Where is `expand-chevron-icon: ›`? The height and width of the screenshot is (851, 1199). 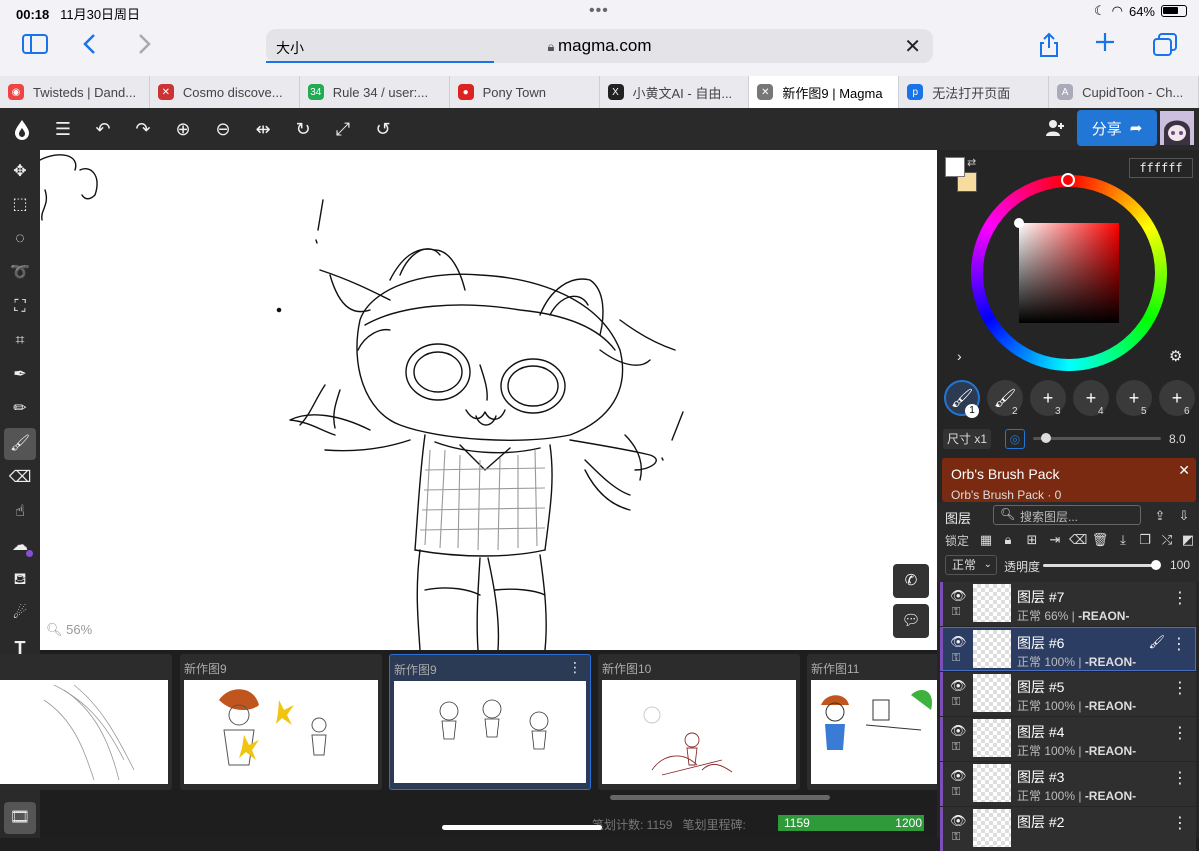 expand-chevron-icon: › is located at coordinates (959, 356).